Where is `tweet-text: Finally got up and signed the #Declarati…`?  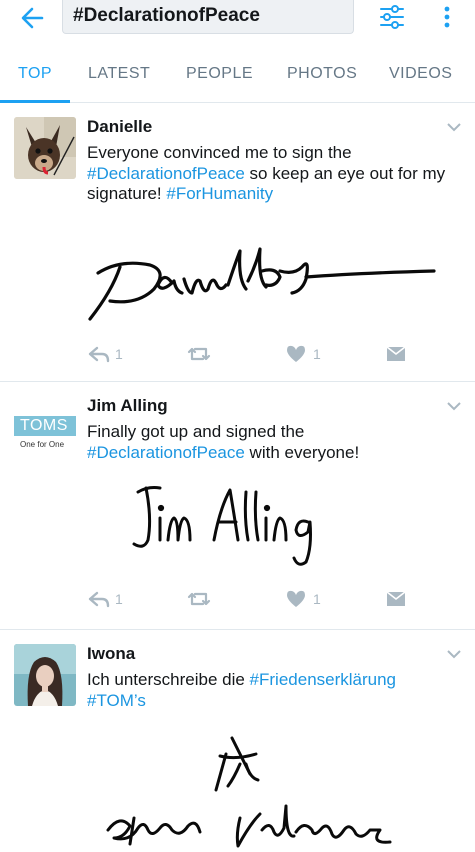
tweet-text: Finally got up and signed the #Declarati… is located at coordinates (223, 442).